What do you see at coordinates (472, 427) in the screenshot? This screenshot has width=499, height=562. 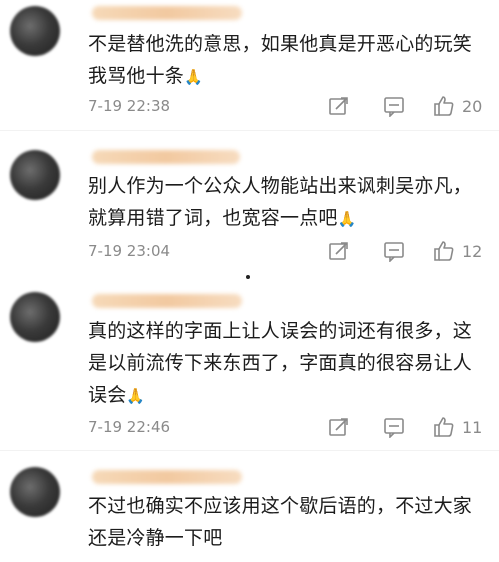 I see `like-count: 11` at bounding box center [472, 427].